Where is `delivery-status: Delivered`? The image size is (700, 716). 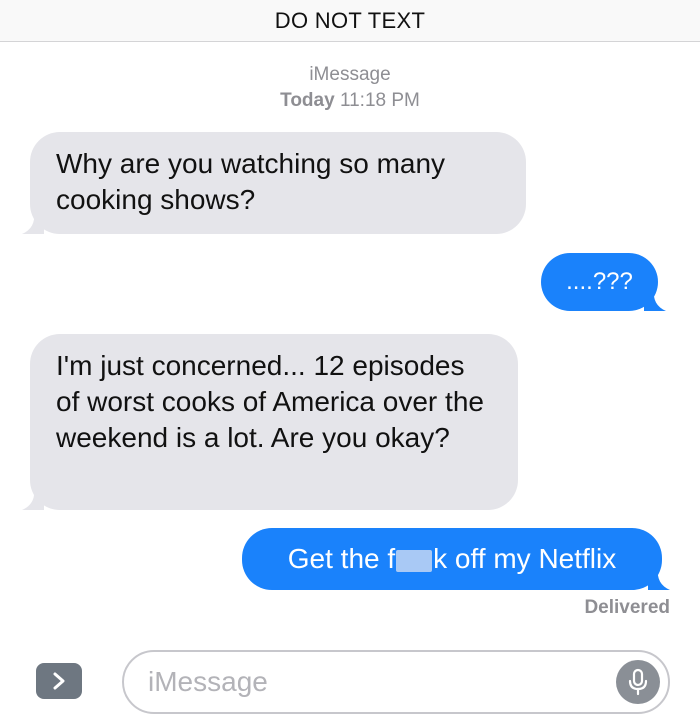 delivery-status: Delivered is located at coordinates (627, 607).